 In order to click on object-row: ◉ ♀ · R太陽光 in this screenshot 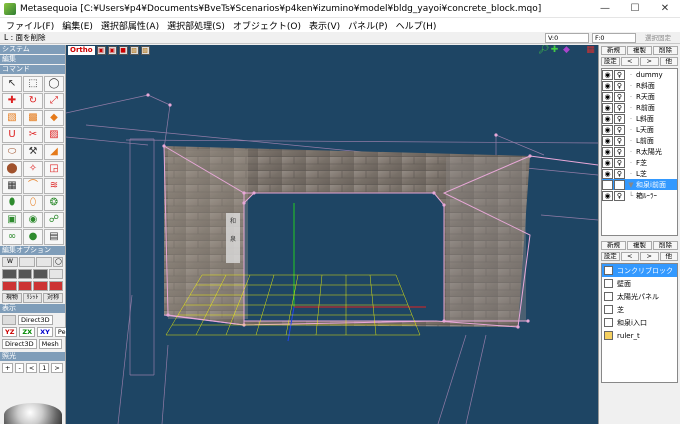, I will do `click(639, 151)`.